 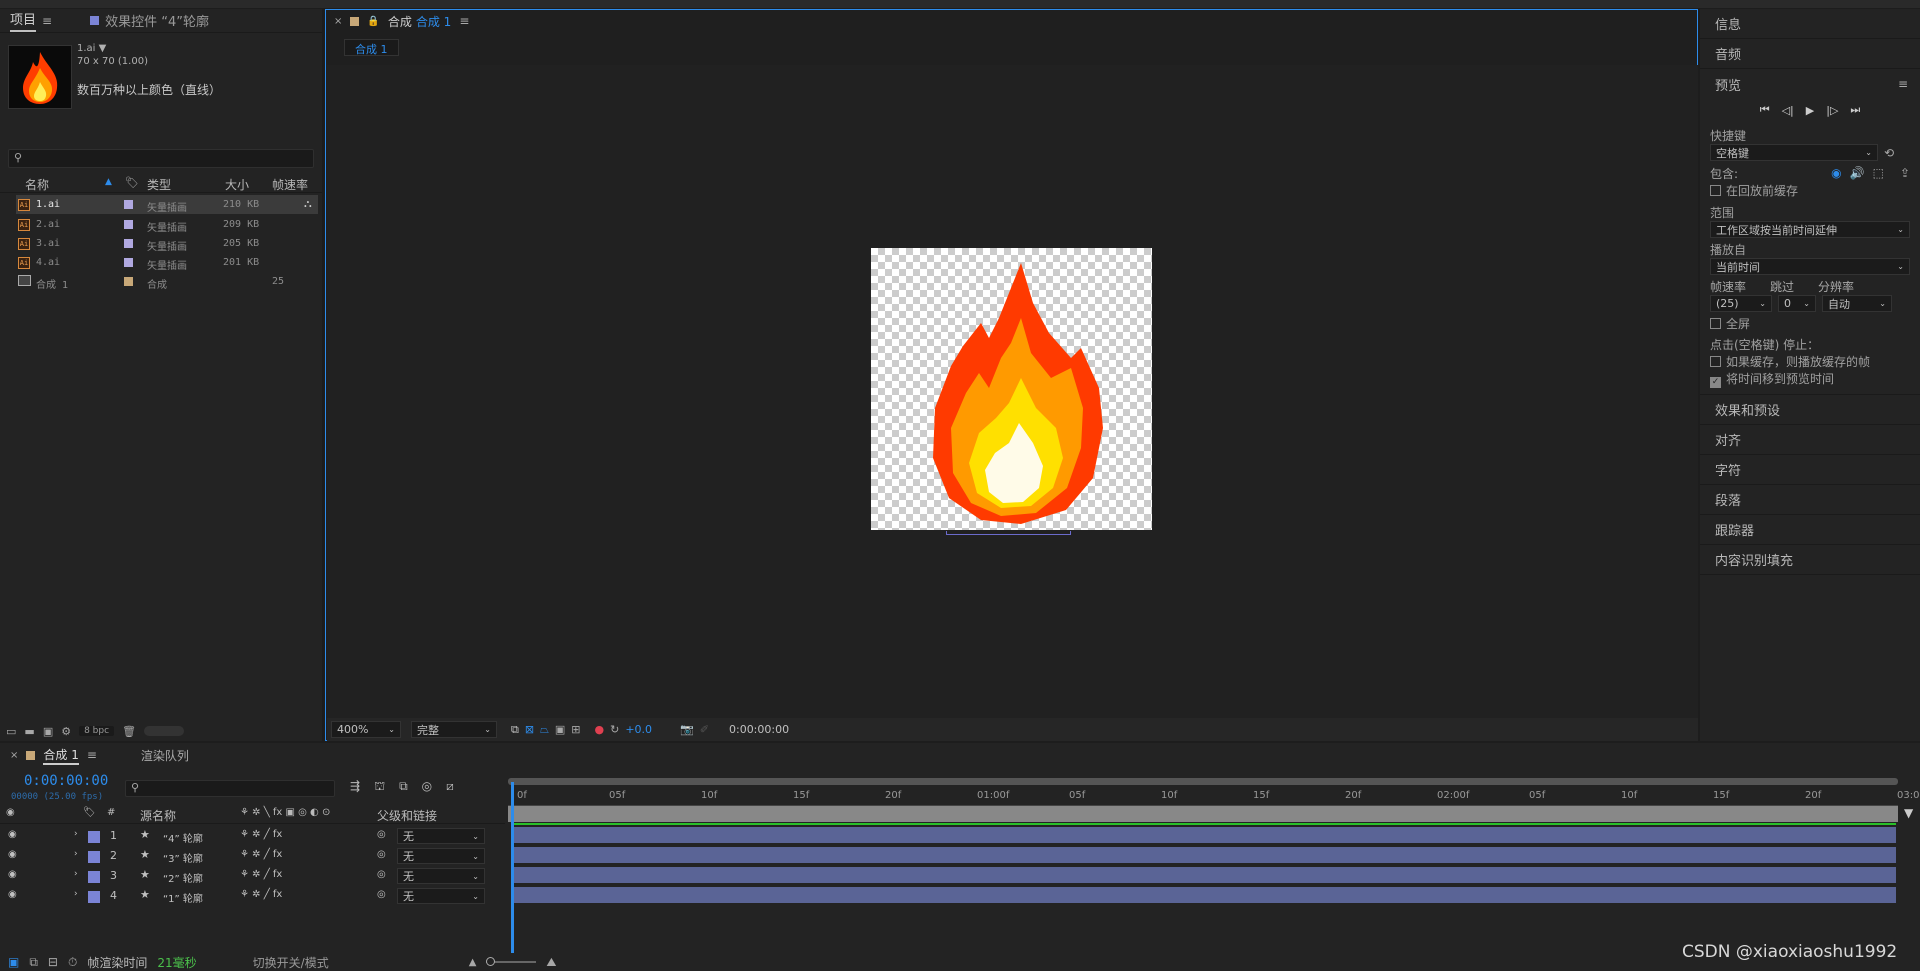 I want to click on work-area-bar, so click(x=1203, y=781).